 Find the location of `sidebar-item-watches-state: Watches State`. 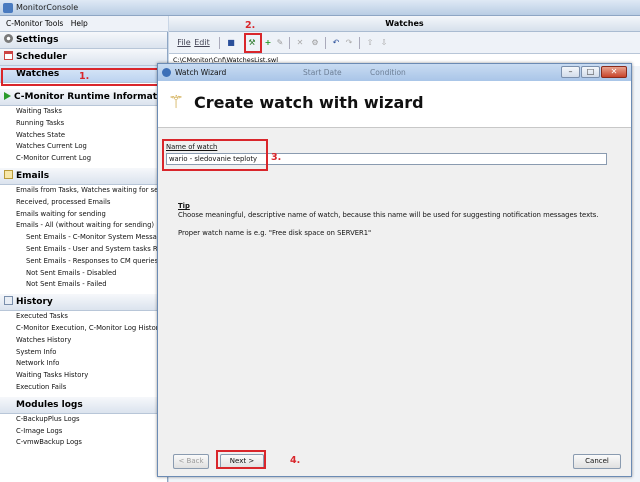

sidebar-item-watches-state: Watches State is located at coordinates (83, 136).